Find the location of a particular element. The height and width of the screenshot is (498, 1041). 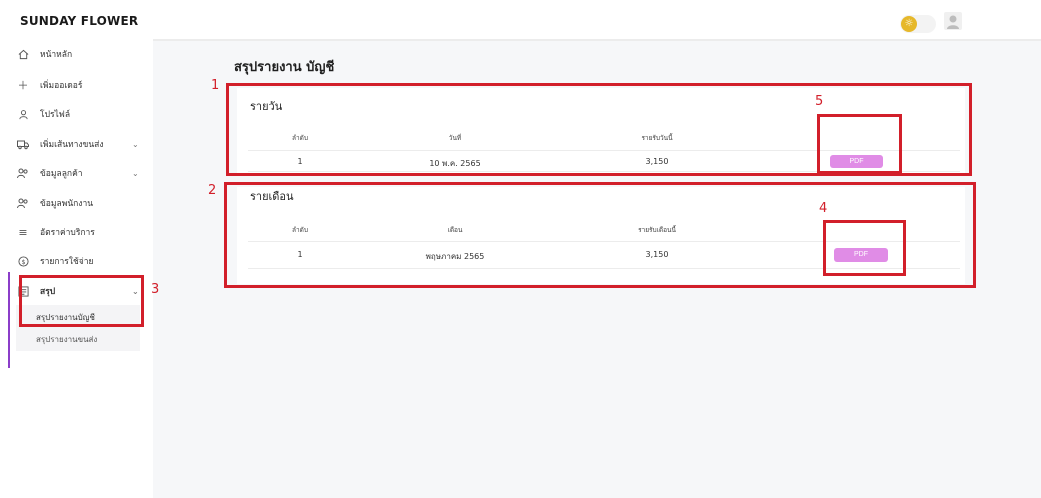

annotation-number-1: 1 is located at coordinates (215, 85).